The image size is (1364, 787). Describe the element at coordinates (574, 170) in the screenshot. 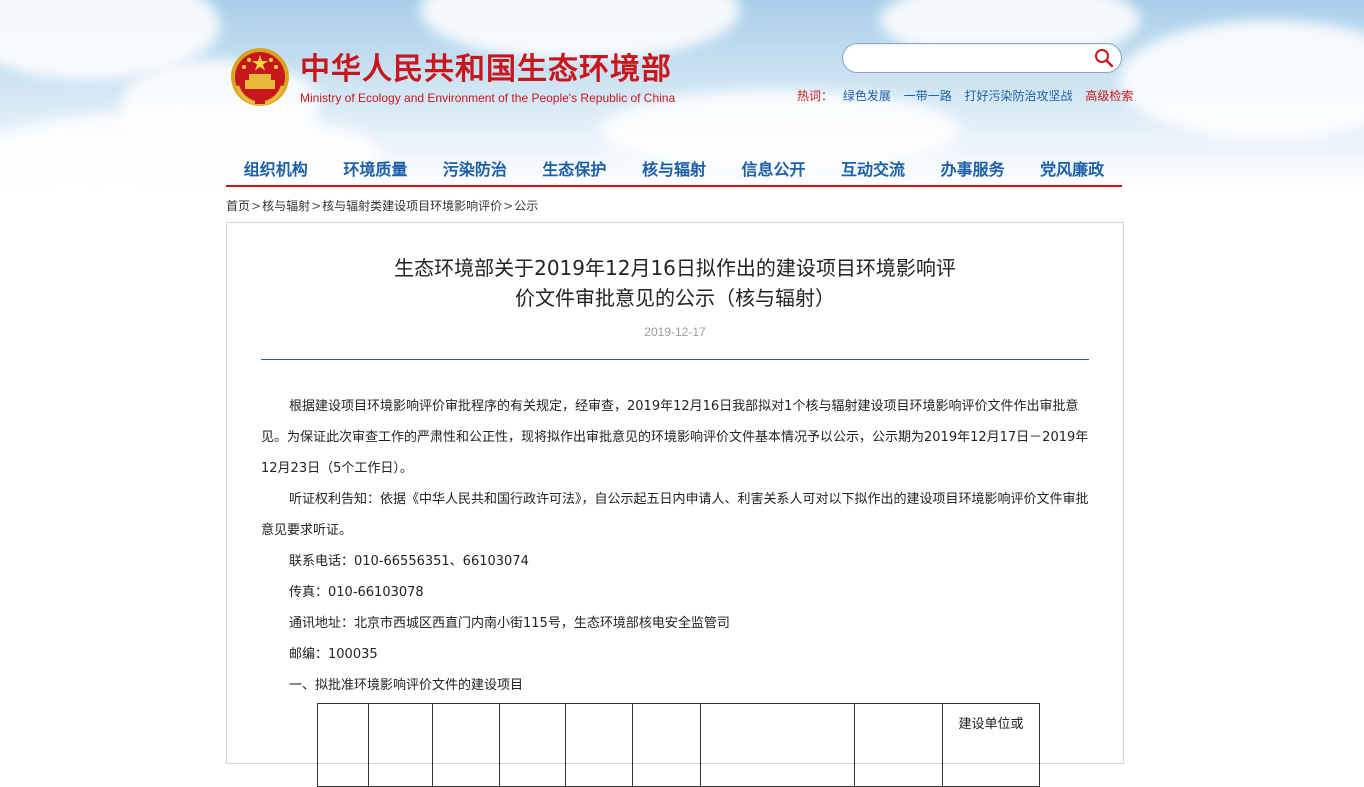

I see `nav-item-ecological-protection: 生态保护` at that location.